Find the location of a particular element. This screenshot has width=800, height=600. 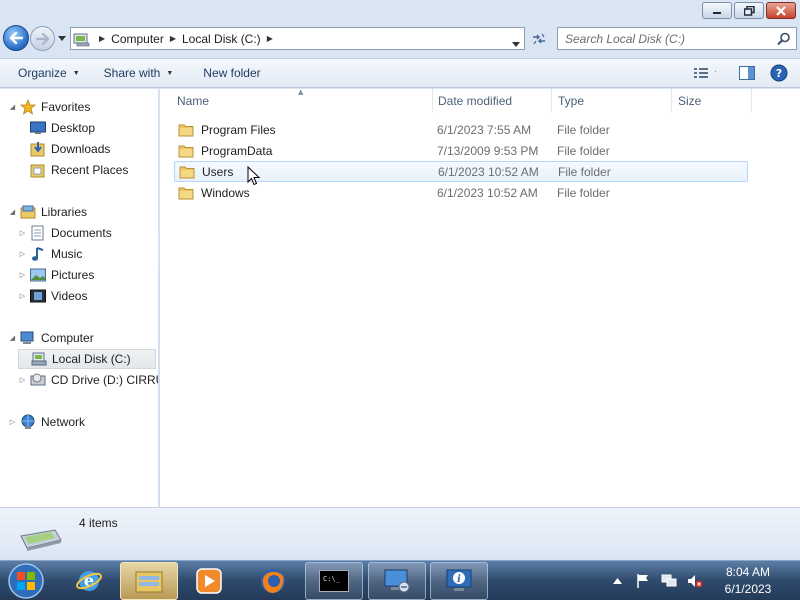

volume-muted-icon is located at coordinates (695, 581).